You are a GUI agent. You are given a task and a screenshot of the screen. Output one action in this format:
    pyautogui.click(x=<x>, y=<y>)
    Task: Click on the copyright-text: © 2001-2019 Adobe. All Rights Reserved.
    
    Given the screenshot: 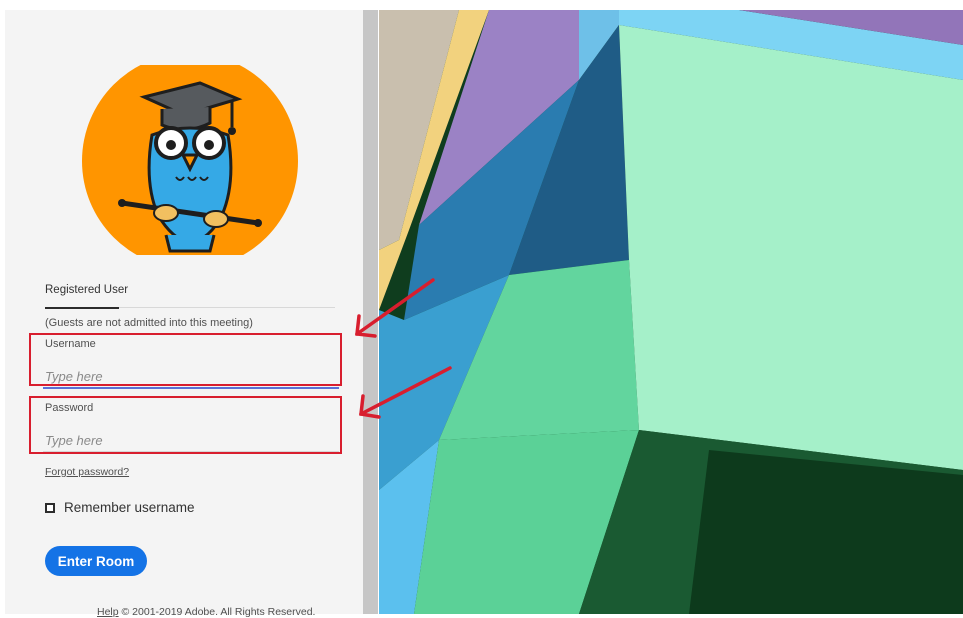 What is the action you would take?
    pyautogui.click(x=217, y=612)
    